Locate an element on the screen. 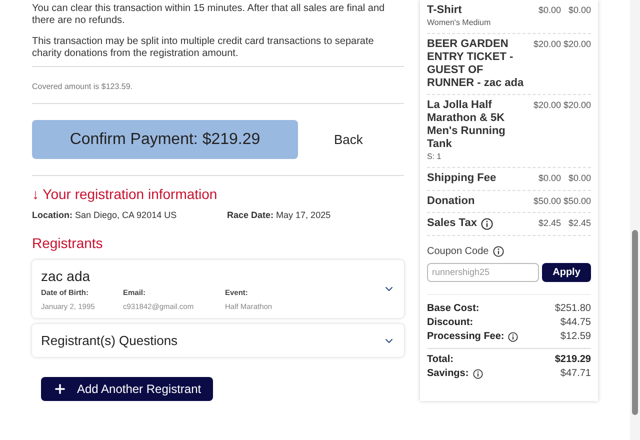  summary-label: Total: is located at coordinates (440, 359).